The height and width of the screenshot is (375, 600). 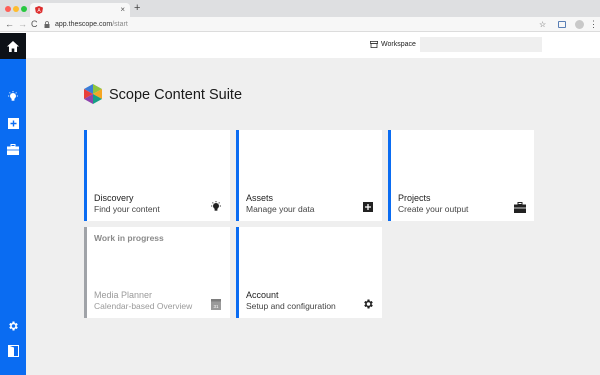 What do you see at coordinates (22, 24) in the screenshot?
I see `forward-arrow-icon: →` at bounding box center [22, 24].